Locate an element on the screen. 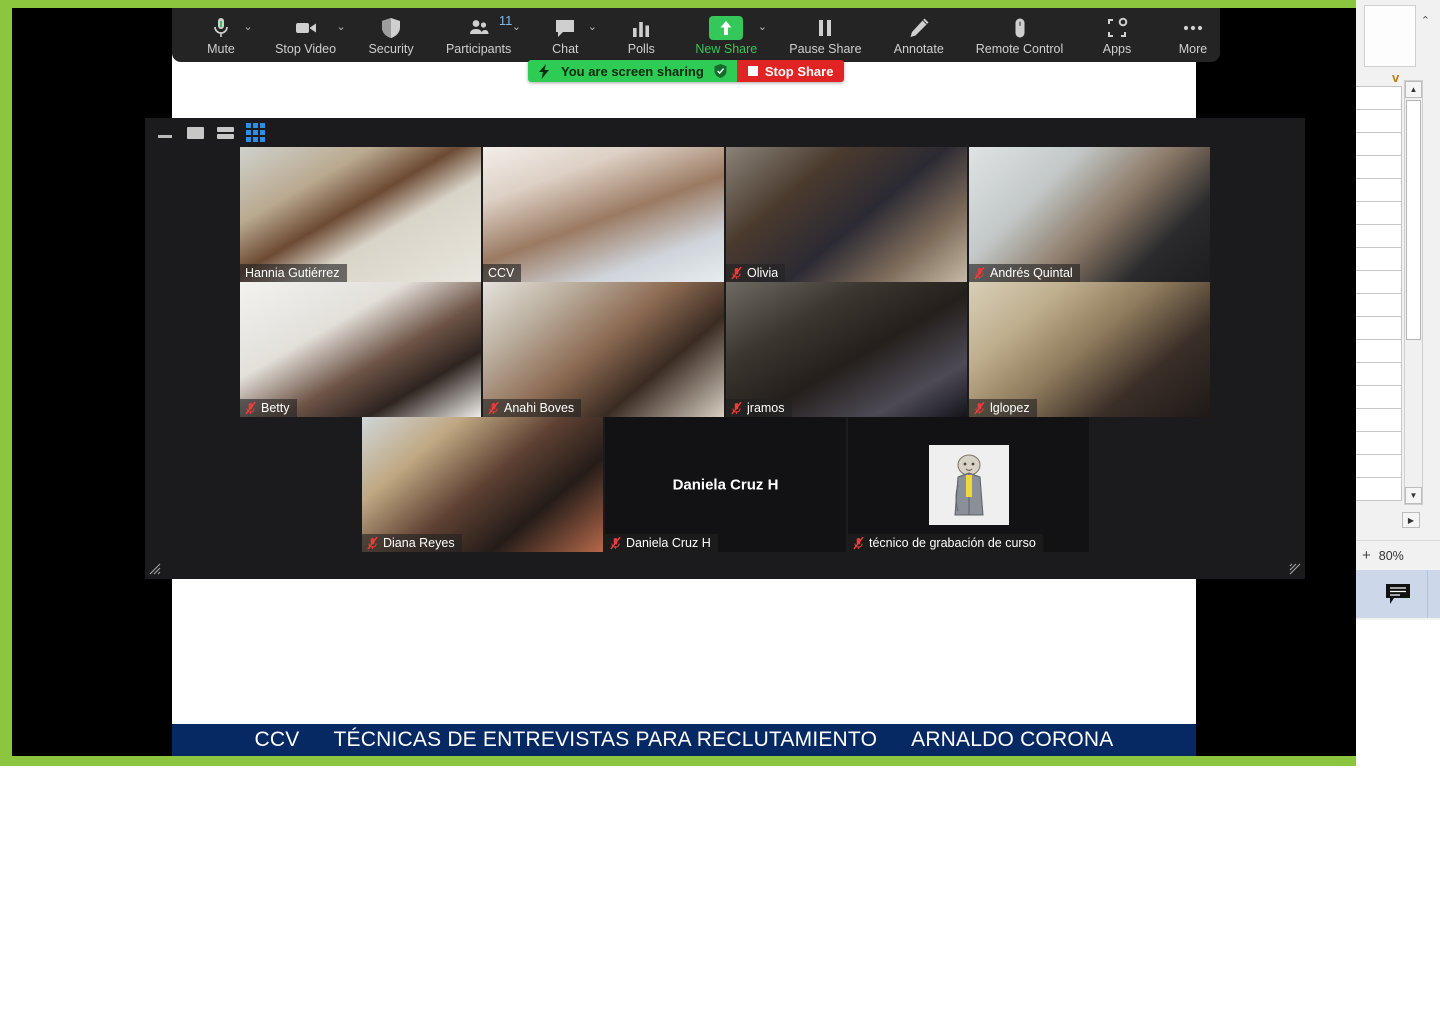  toolbar-apps-button: Apps is located at coordinates (1117, 36).